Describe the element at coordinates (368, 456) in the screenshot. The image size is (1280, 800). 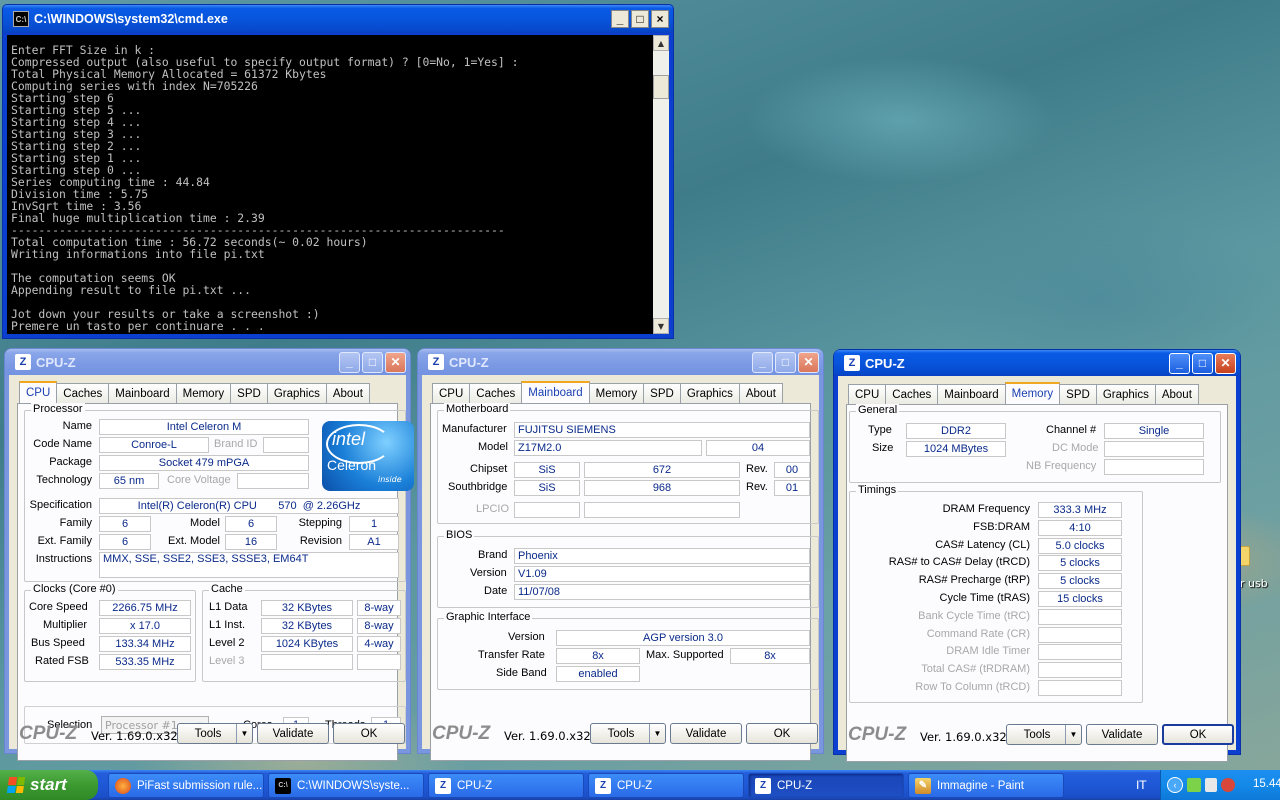
I see `intel-celeron-logo: intel Celeron inside` at that location.